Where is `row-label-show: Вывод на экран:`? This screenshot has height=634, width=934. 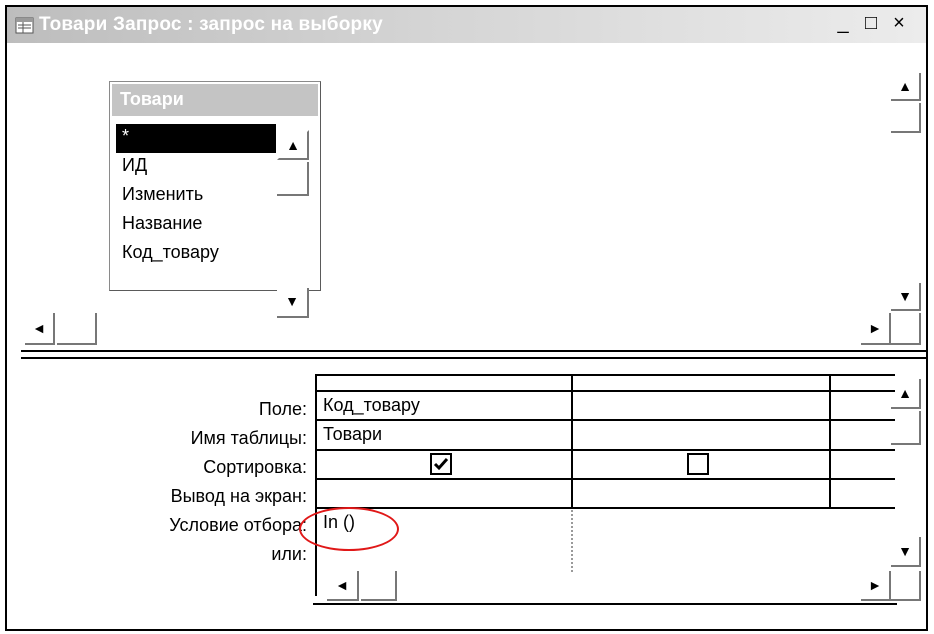
row-label-show: Вывод на экран: is located at coordinates (238, 496).